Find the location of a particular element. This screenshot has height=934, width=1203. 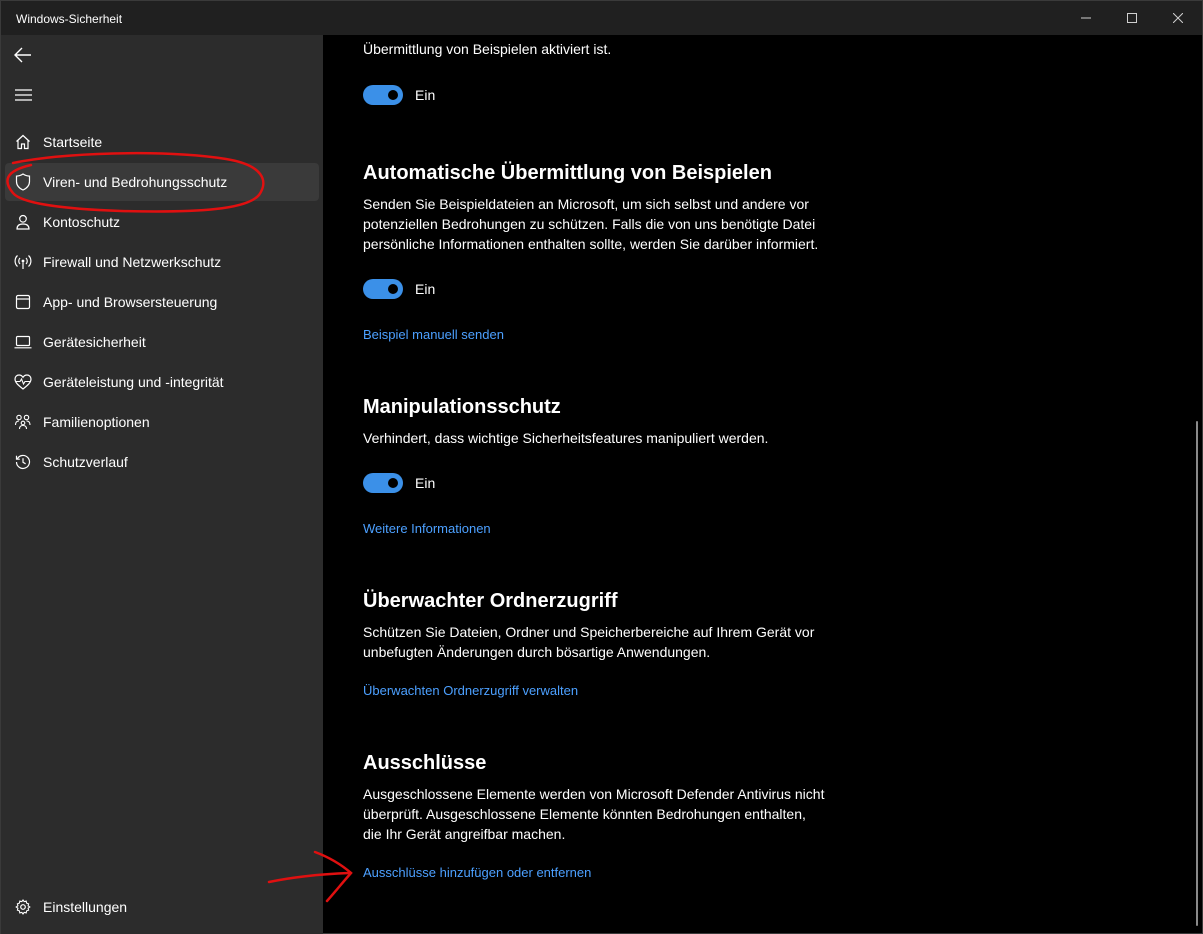

hamburger-menu-button is located at coordinates (23, 95).